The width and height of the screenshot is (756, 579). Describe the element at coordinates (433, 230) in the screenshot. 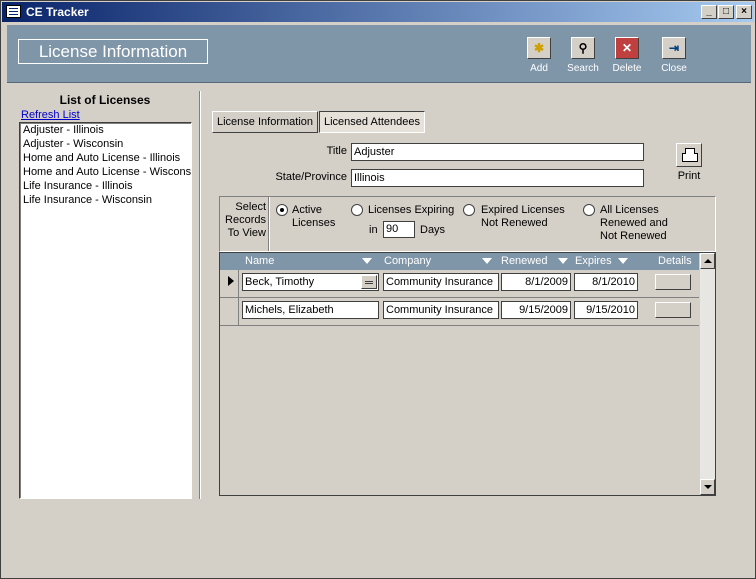

I see `expiring-days-label: Days` at that location.